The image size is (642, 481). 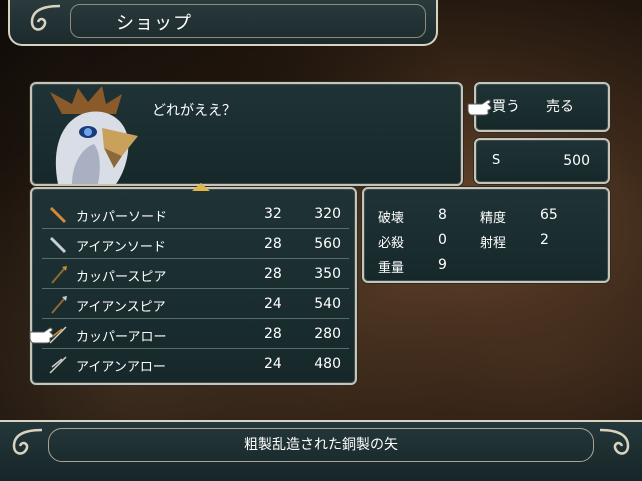 I want to click on stat-label-accuracy: 精度, so click(x=493, y=218).